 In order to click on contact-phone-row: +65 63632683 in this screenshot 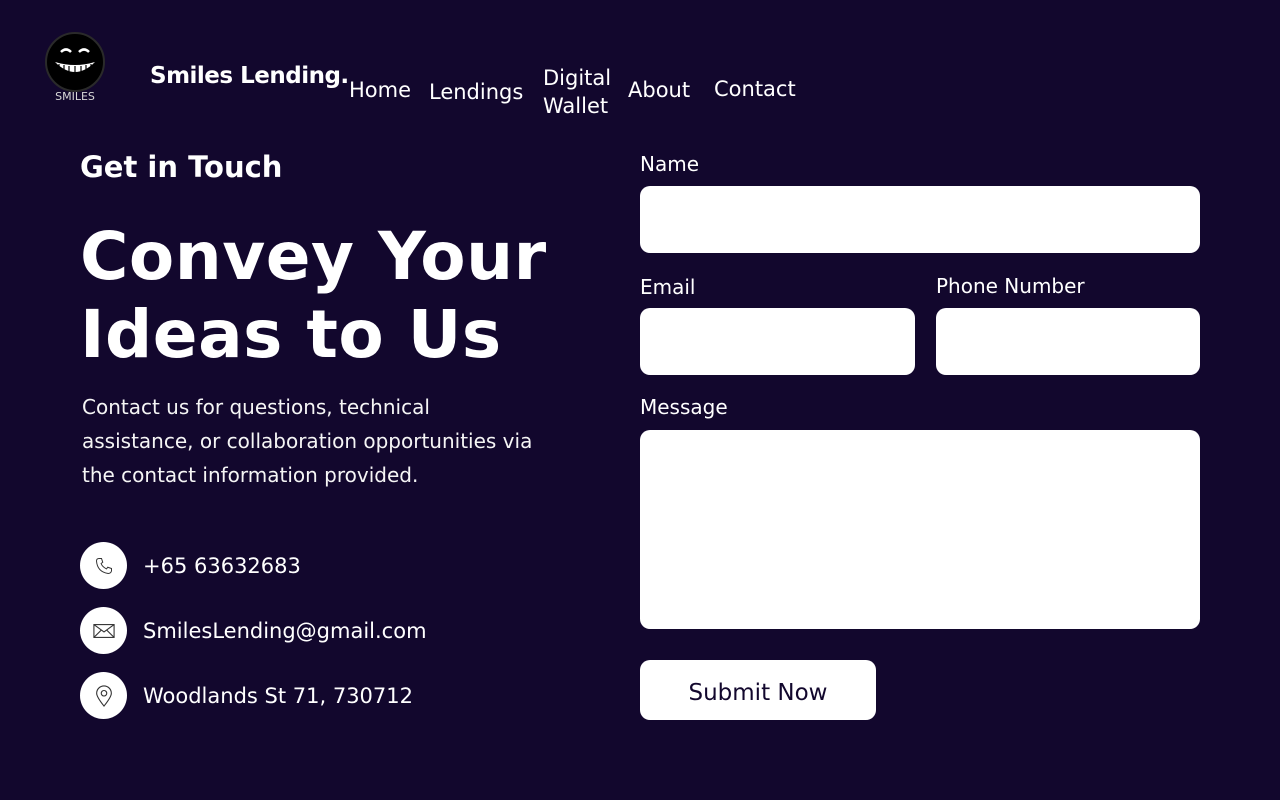, I will do `click(190, 565)`.